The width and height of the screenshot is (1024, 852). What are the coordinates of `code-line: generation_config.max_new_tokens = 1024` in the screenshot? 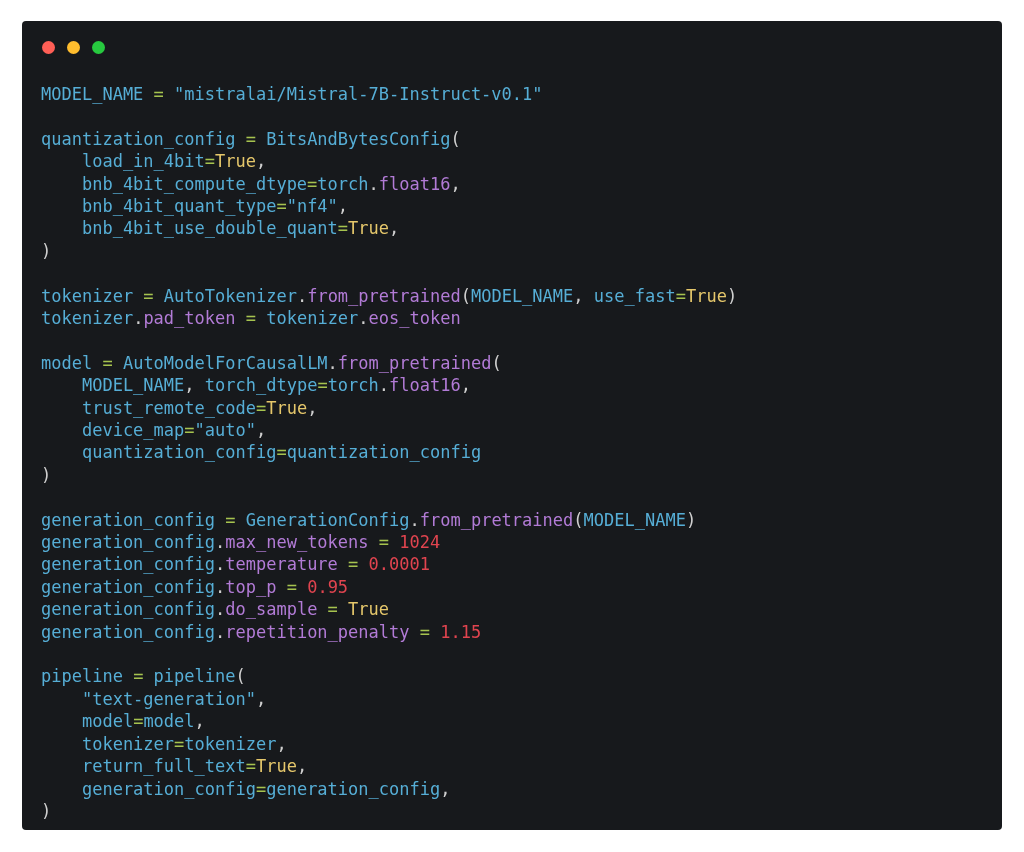 It's located at (241, 542).